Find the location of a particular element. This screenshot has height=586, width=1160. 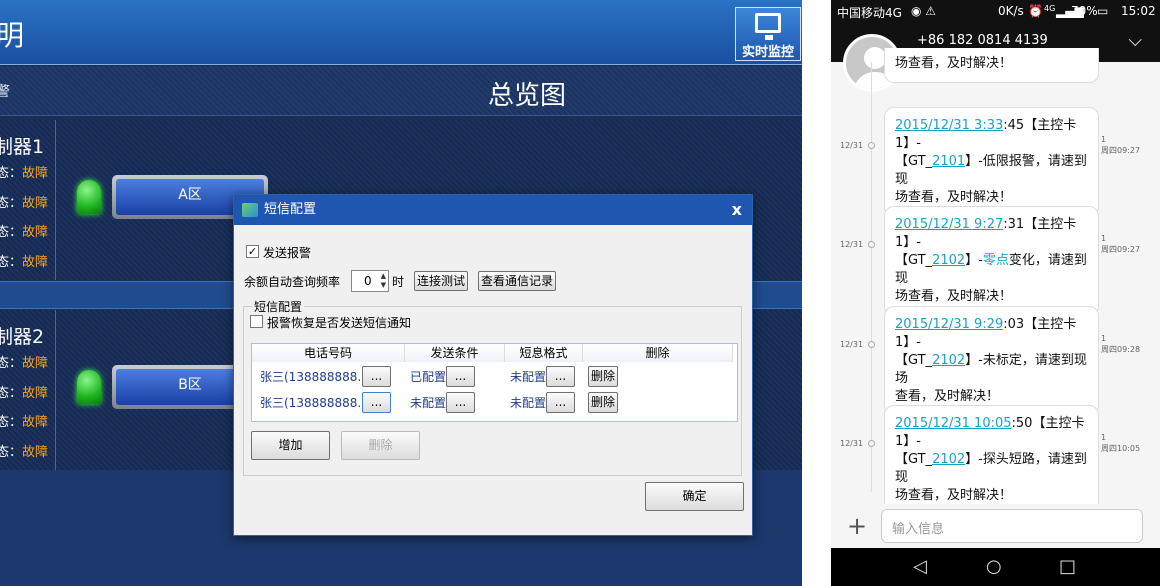

col-format: 短息格式 is located at coordinates (544, 353).